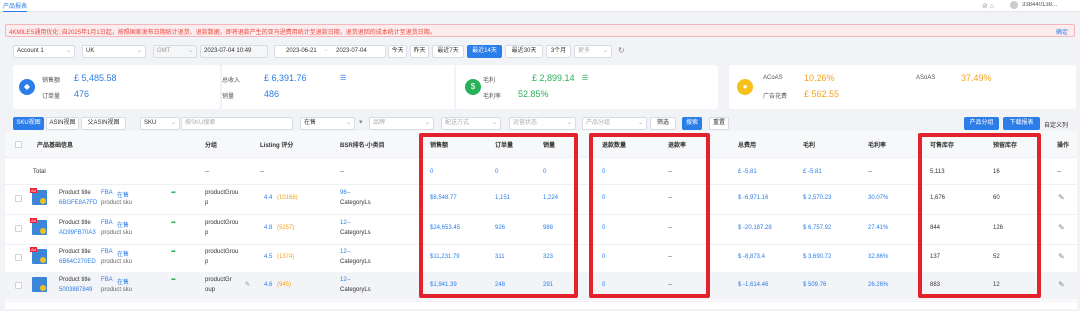 This screenshot has width=1080, height=311. I want to click on col-margin: 毛利率, so click(877, 144).